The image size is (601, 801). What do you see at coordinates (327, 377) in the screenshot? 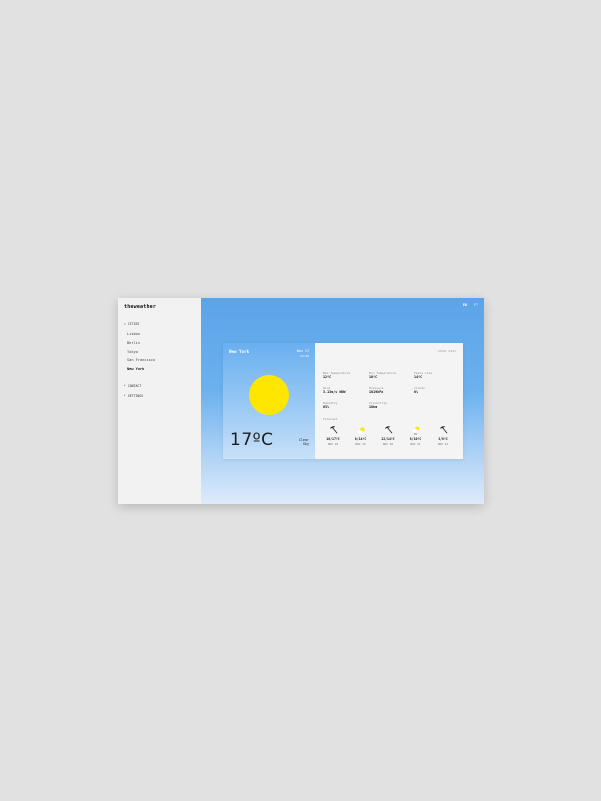
I see `stat-value: 12ºC` at bounding box center [327, 377].